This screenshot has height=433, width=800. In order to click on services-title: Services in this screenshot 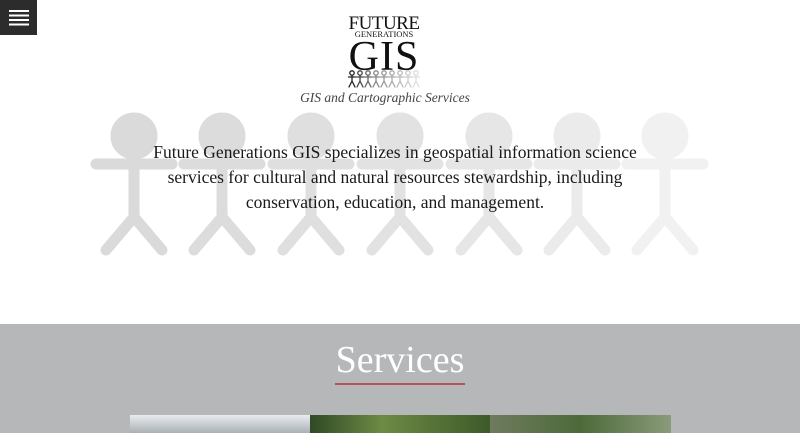, I will do `click(400, 361)`.